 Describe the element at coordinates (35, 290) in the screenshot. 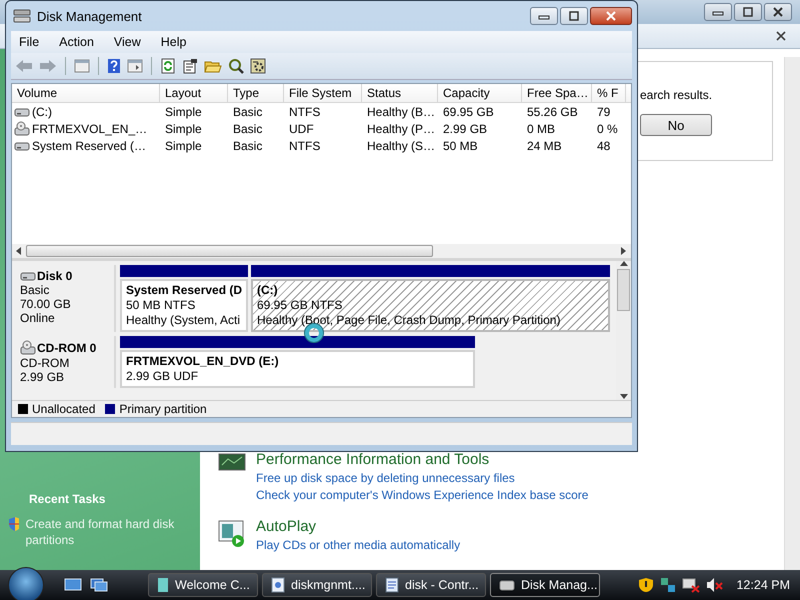

I see `disk-info: Basic` at that location.